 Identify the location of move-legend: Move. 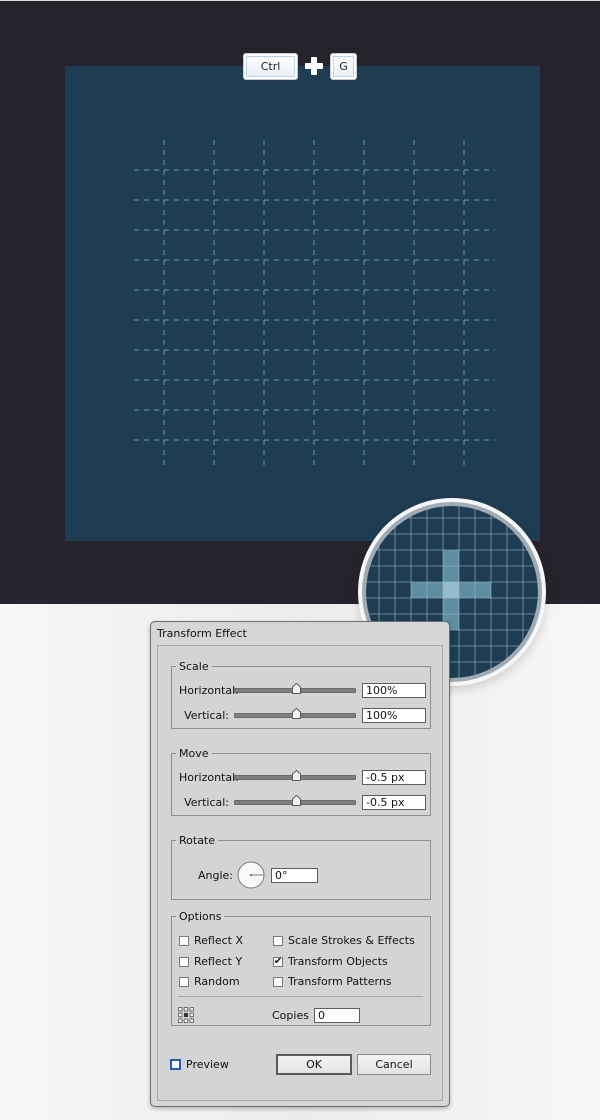
(194, 753).